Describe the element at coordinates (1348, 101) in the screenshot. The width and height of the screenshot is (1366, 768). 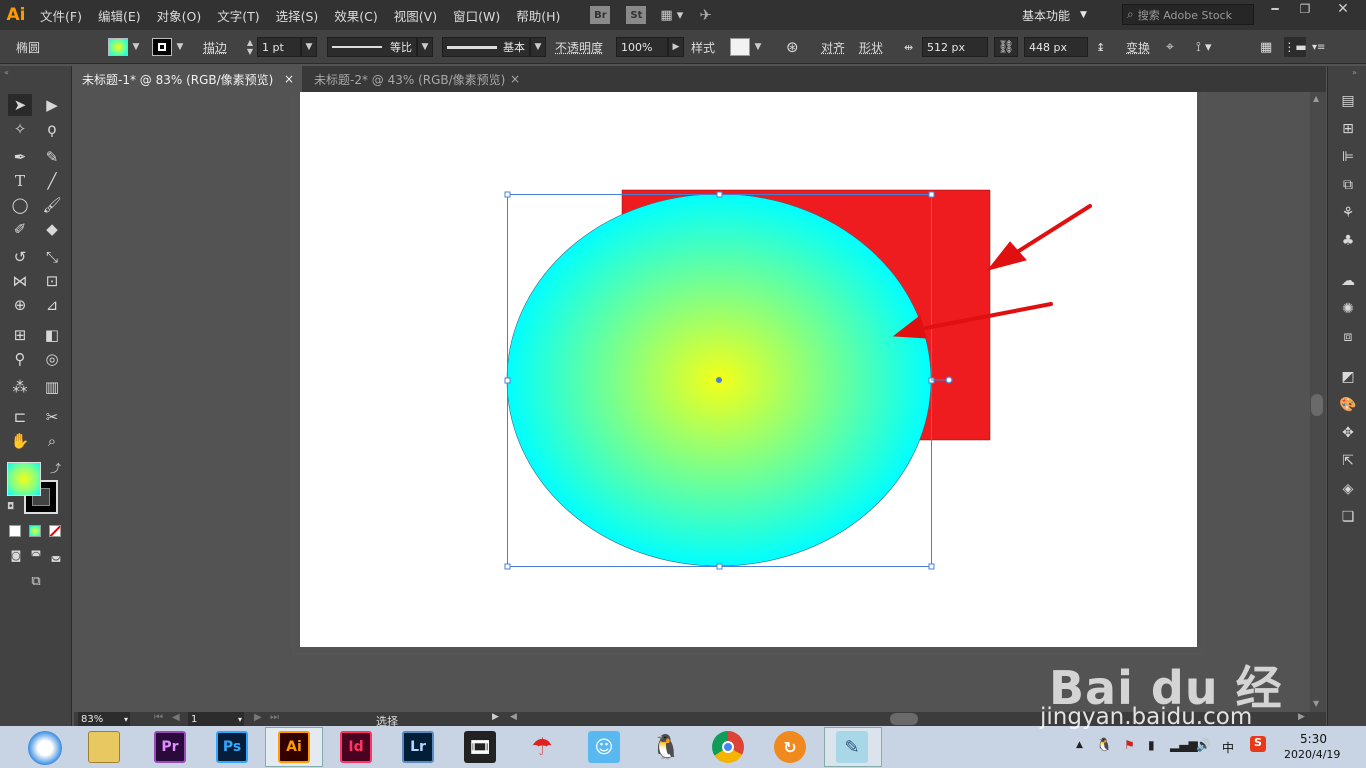
I see `properties-panel-icon: ▤` at that location.